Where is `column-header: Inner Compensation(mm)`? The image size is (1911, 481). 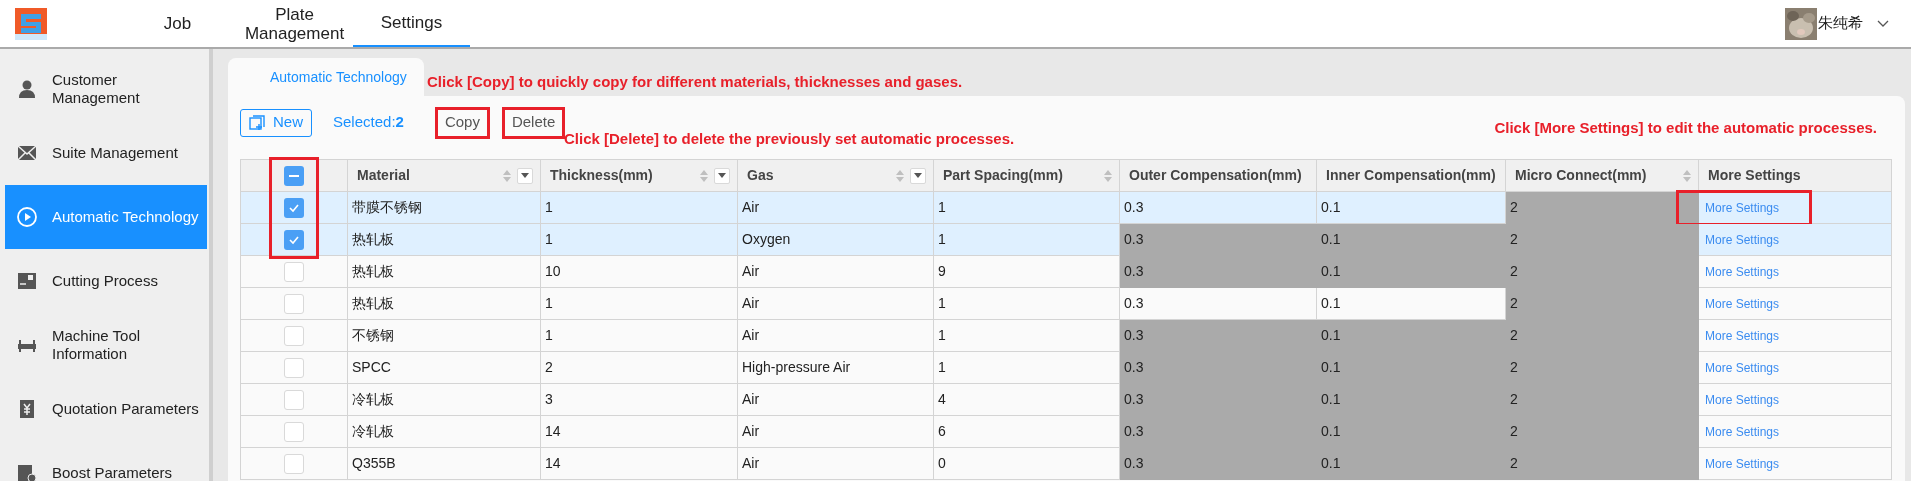
column-header: Inner Compensation(mm) is located at coordinates (1411, 175).